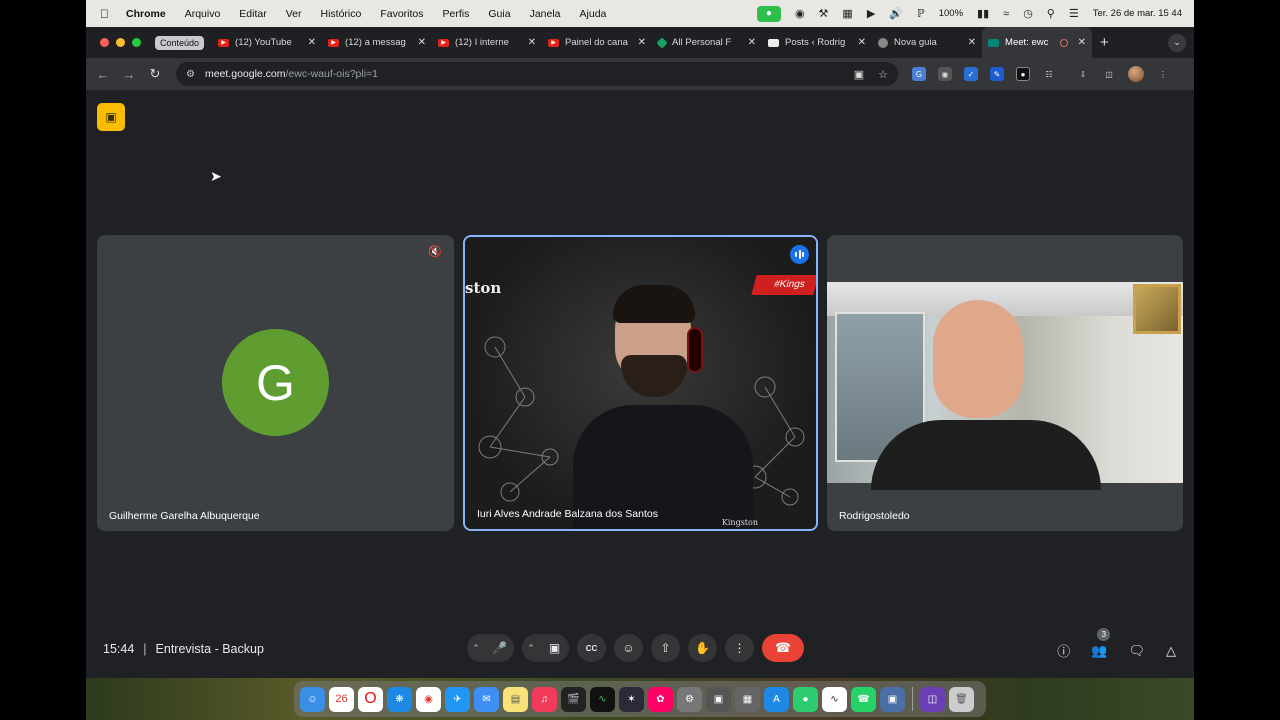  What do you see at coordinates (747, 699) in the screenshot?
I see `calculator-icon: ▦` at bounding box center [747, 699].